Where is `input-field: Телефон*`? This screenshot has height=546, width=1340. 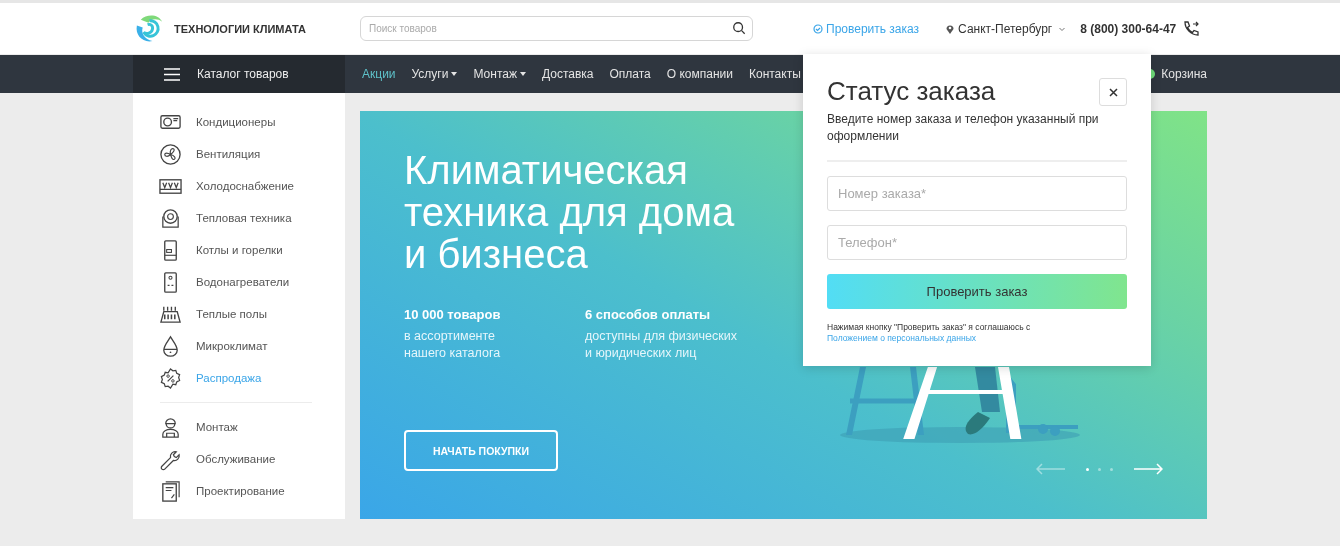
input-field: Телефон* is located at coordinates (977, 242).